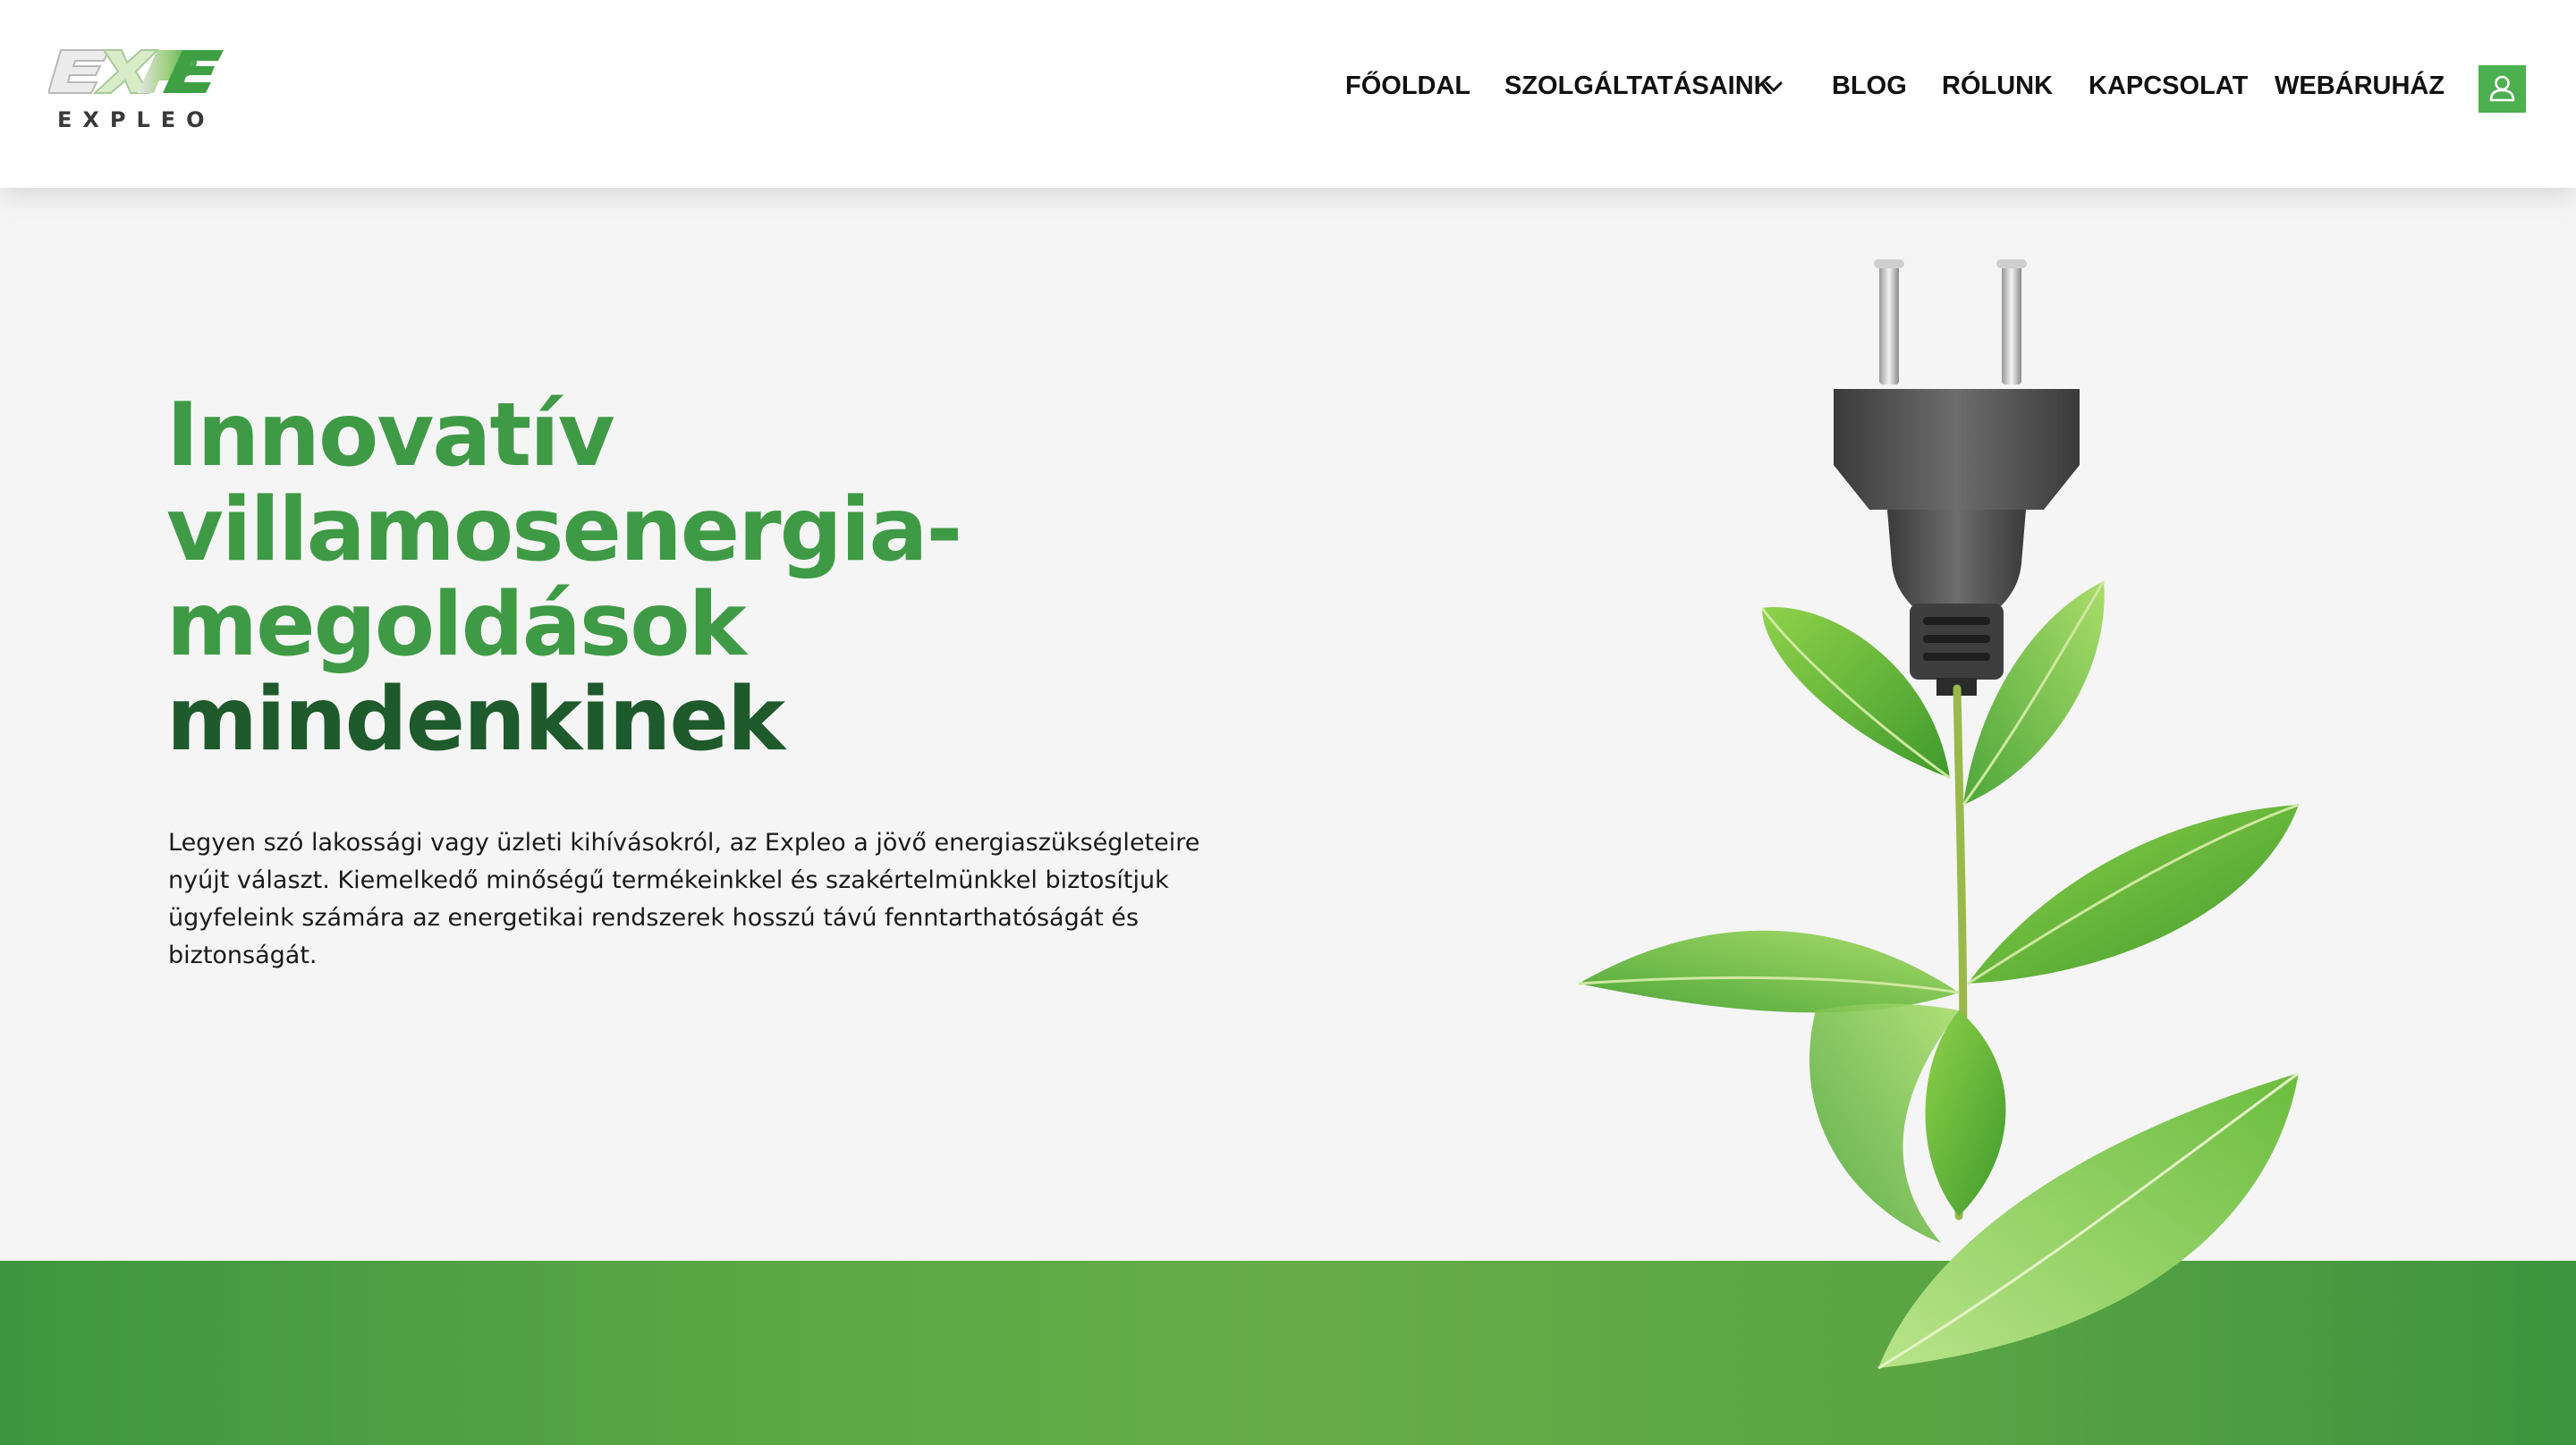 This screenshot has width=2576, height=1445. Describe the element at coordinates (475, 720) in the screenshot. I see `hero-title-line-4: mindenkinek` at that location.